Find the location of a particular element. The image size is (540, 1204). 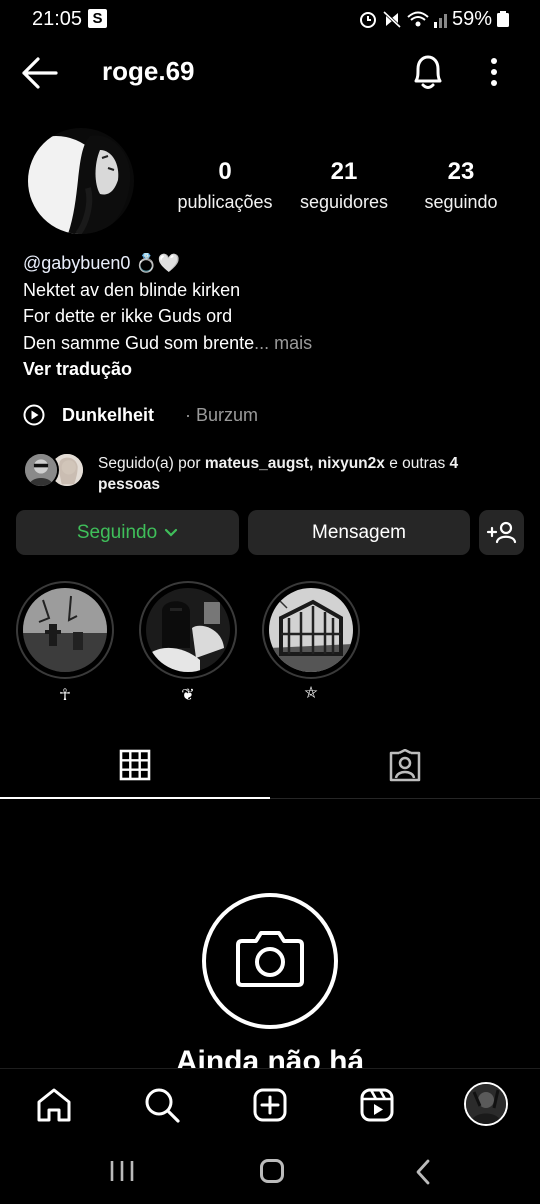

bell-icon is located at coordinates (428, 72).